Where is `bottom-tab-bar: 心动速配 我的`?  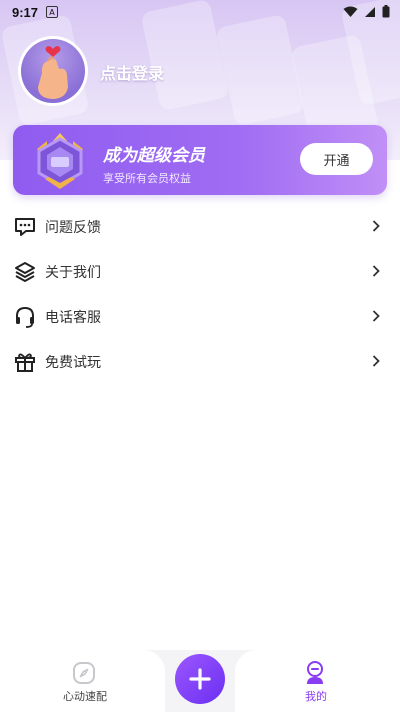
bottom-tab-bar: 心动速配 我的 is located at coordinates (200, 681).